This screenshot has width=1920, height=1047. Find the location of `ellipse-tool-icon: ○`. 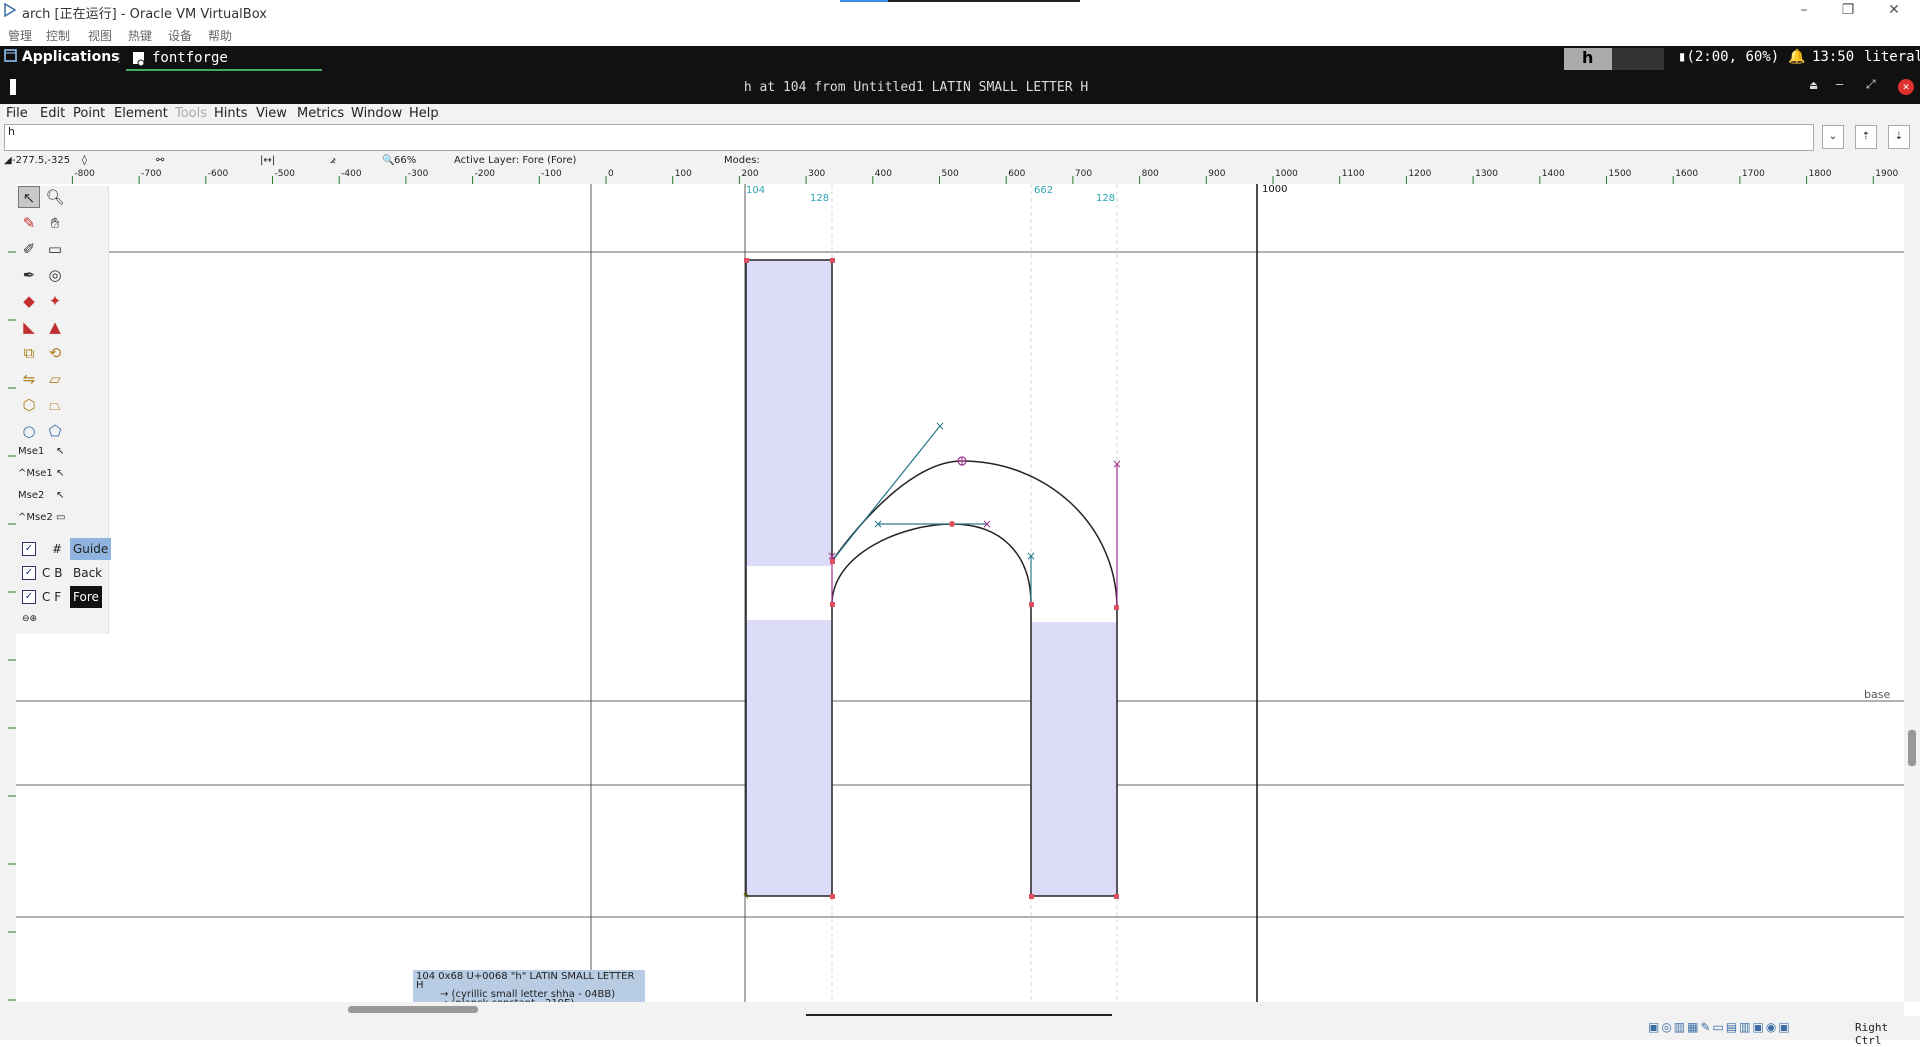

ellipse-tool-icon: ○ is located at coordinates (29, 431).